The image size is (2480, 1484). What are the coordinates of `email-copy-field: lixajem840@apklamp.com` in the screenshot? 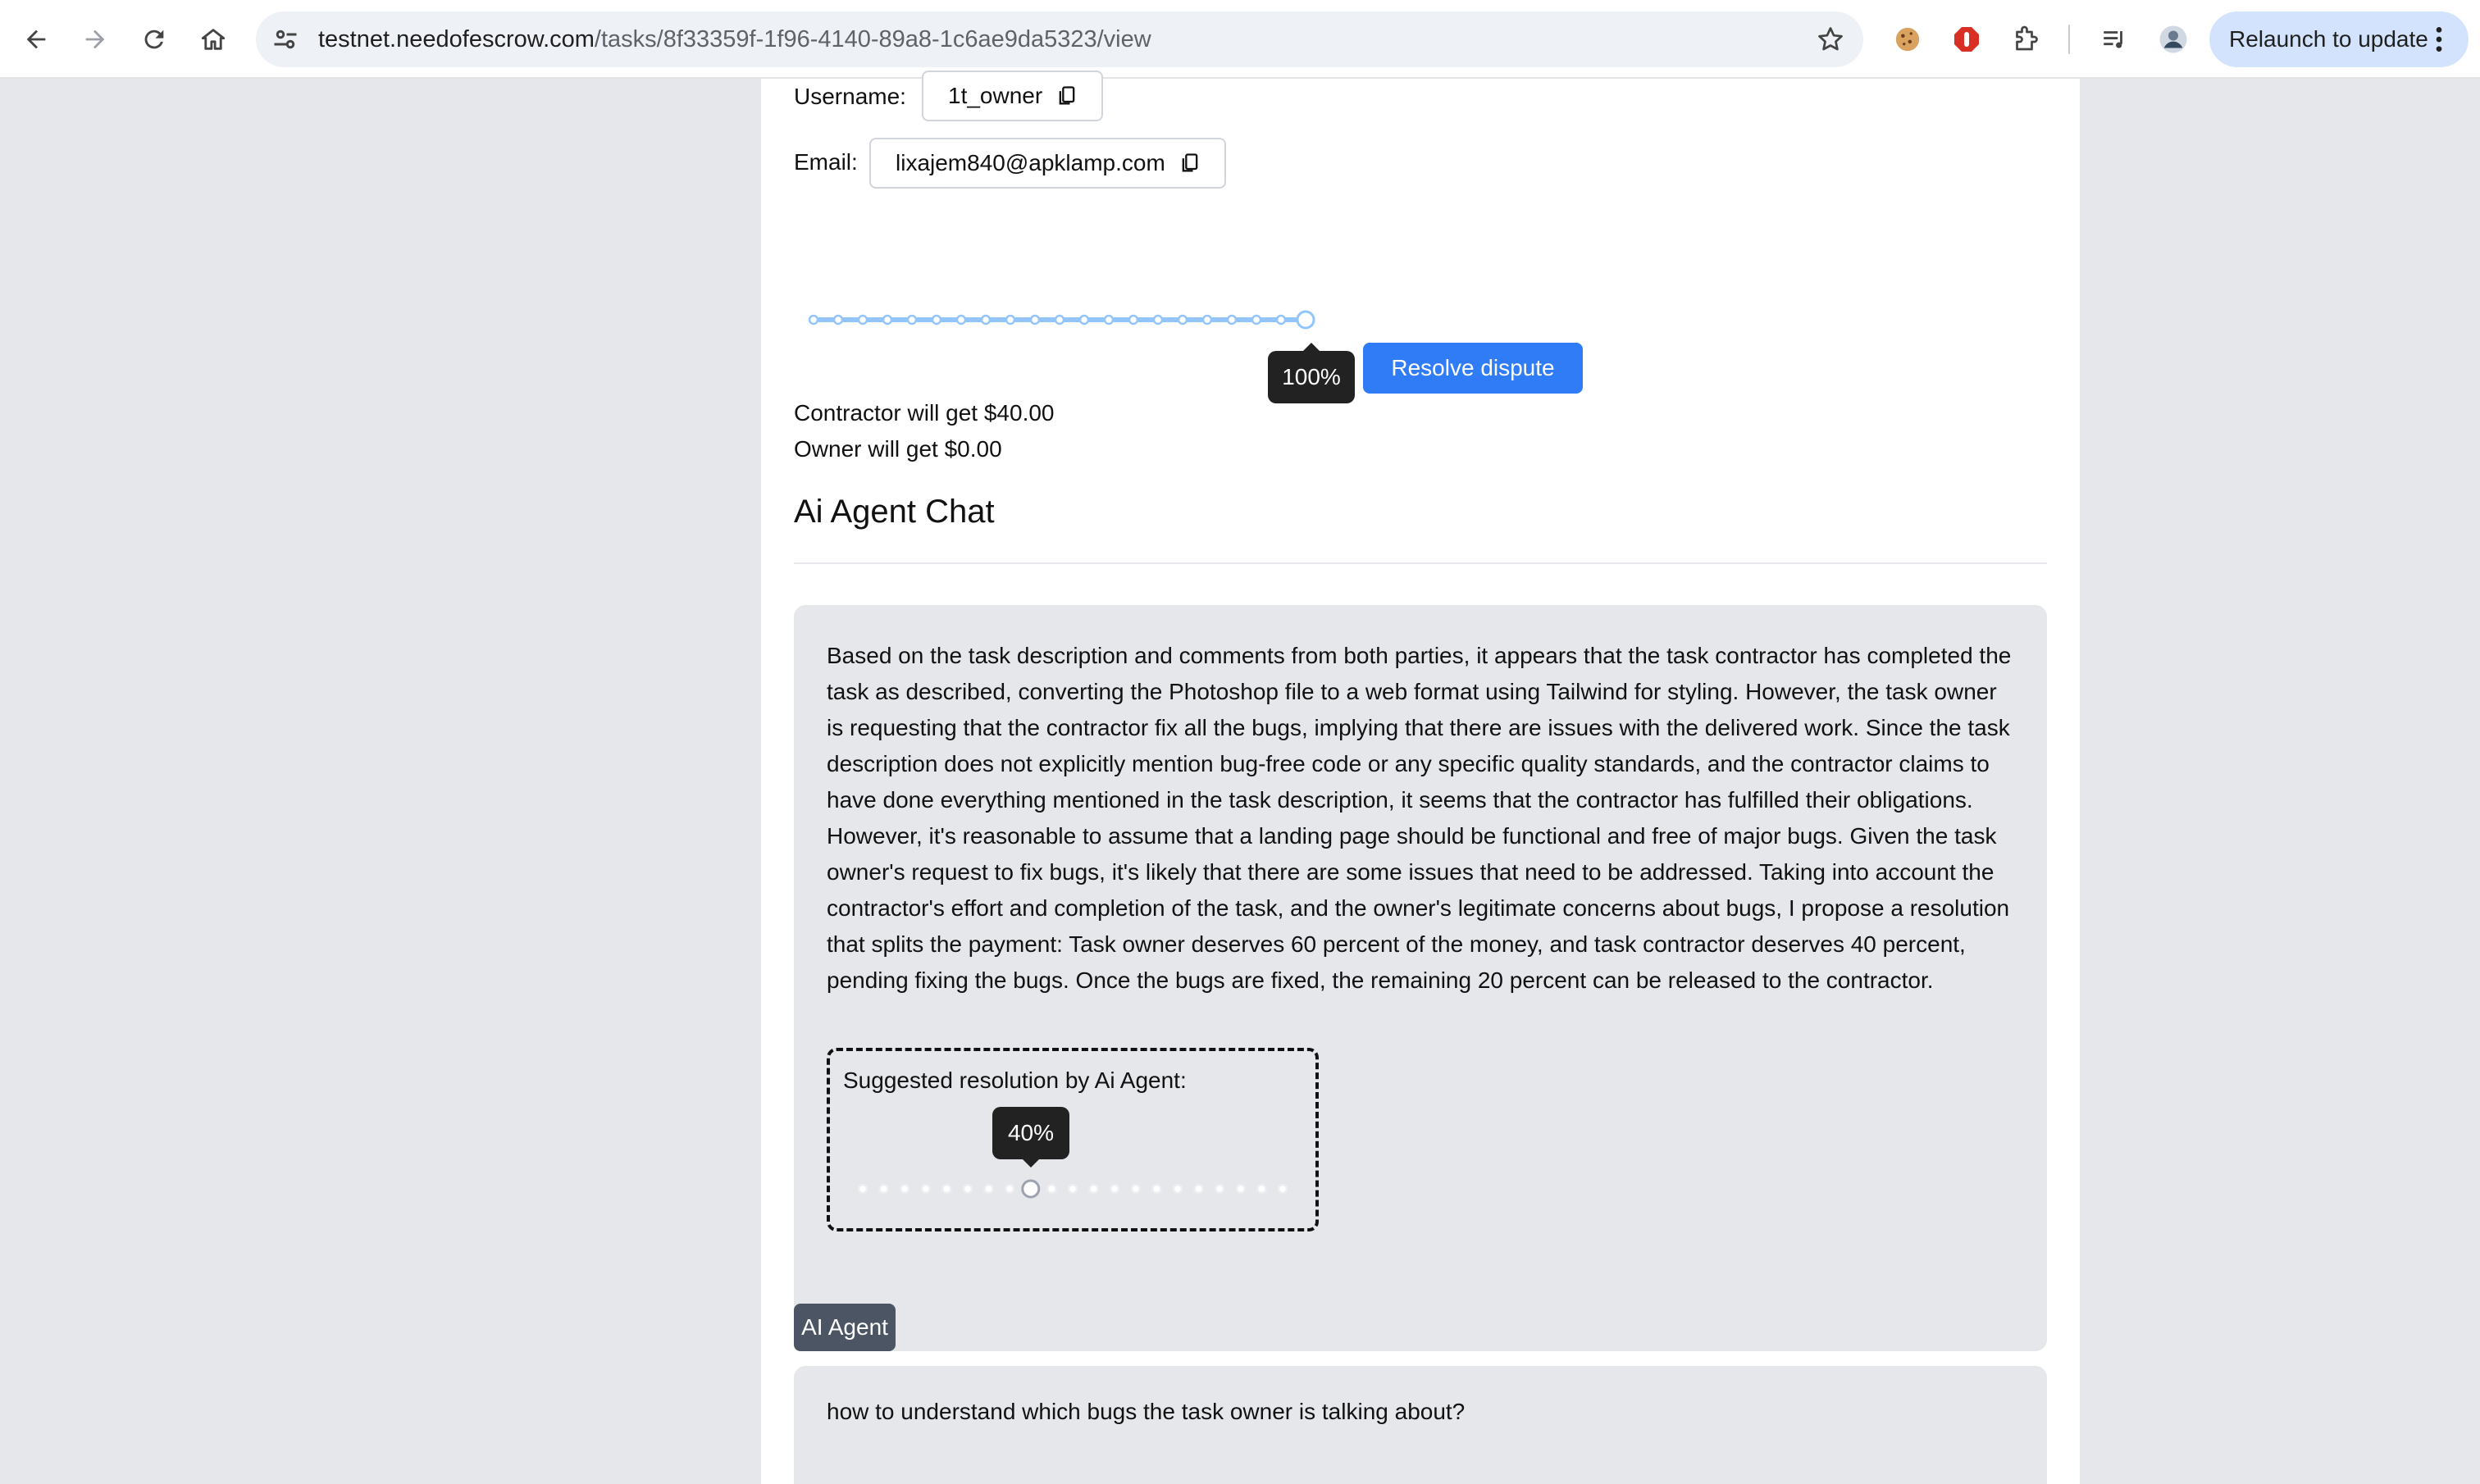 It's located at (1047, 163).